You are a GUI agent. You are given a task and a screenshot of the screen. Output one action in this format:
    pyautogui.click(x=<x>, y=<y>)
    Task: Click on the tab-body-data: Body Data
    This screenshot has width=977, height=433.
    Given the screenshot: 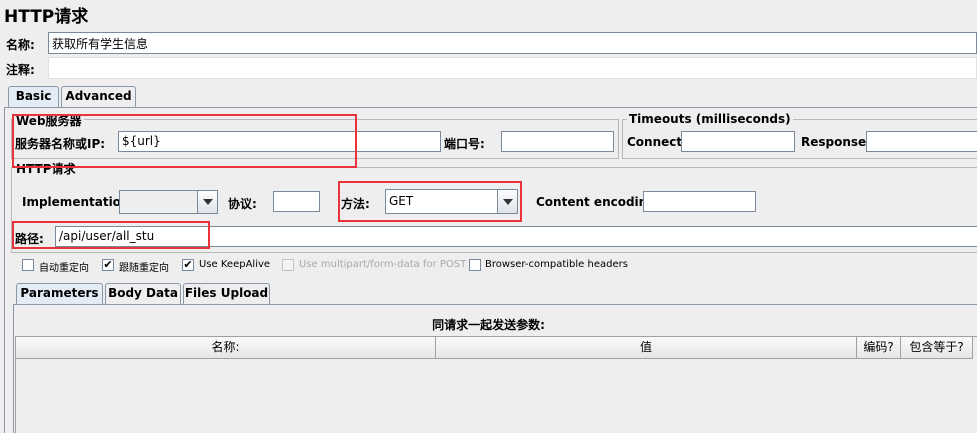 What is the action you would take?
    pyautogui.click(x=143, y=293)
    